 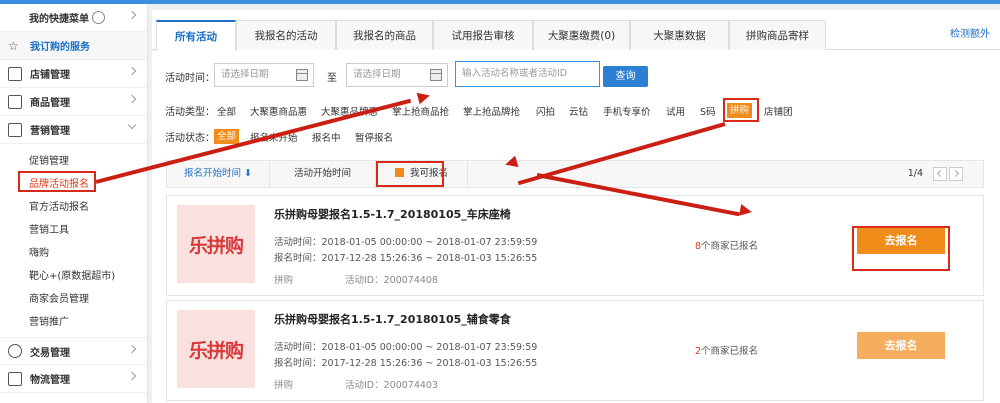 I want to click on tab-all-activities: 所有活动, so click(x=196, y=35).